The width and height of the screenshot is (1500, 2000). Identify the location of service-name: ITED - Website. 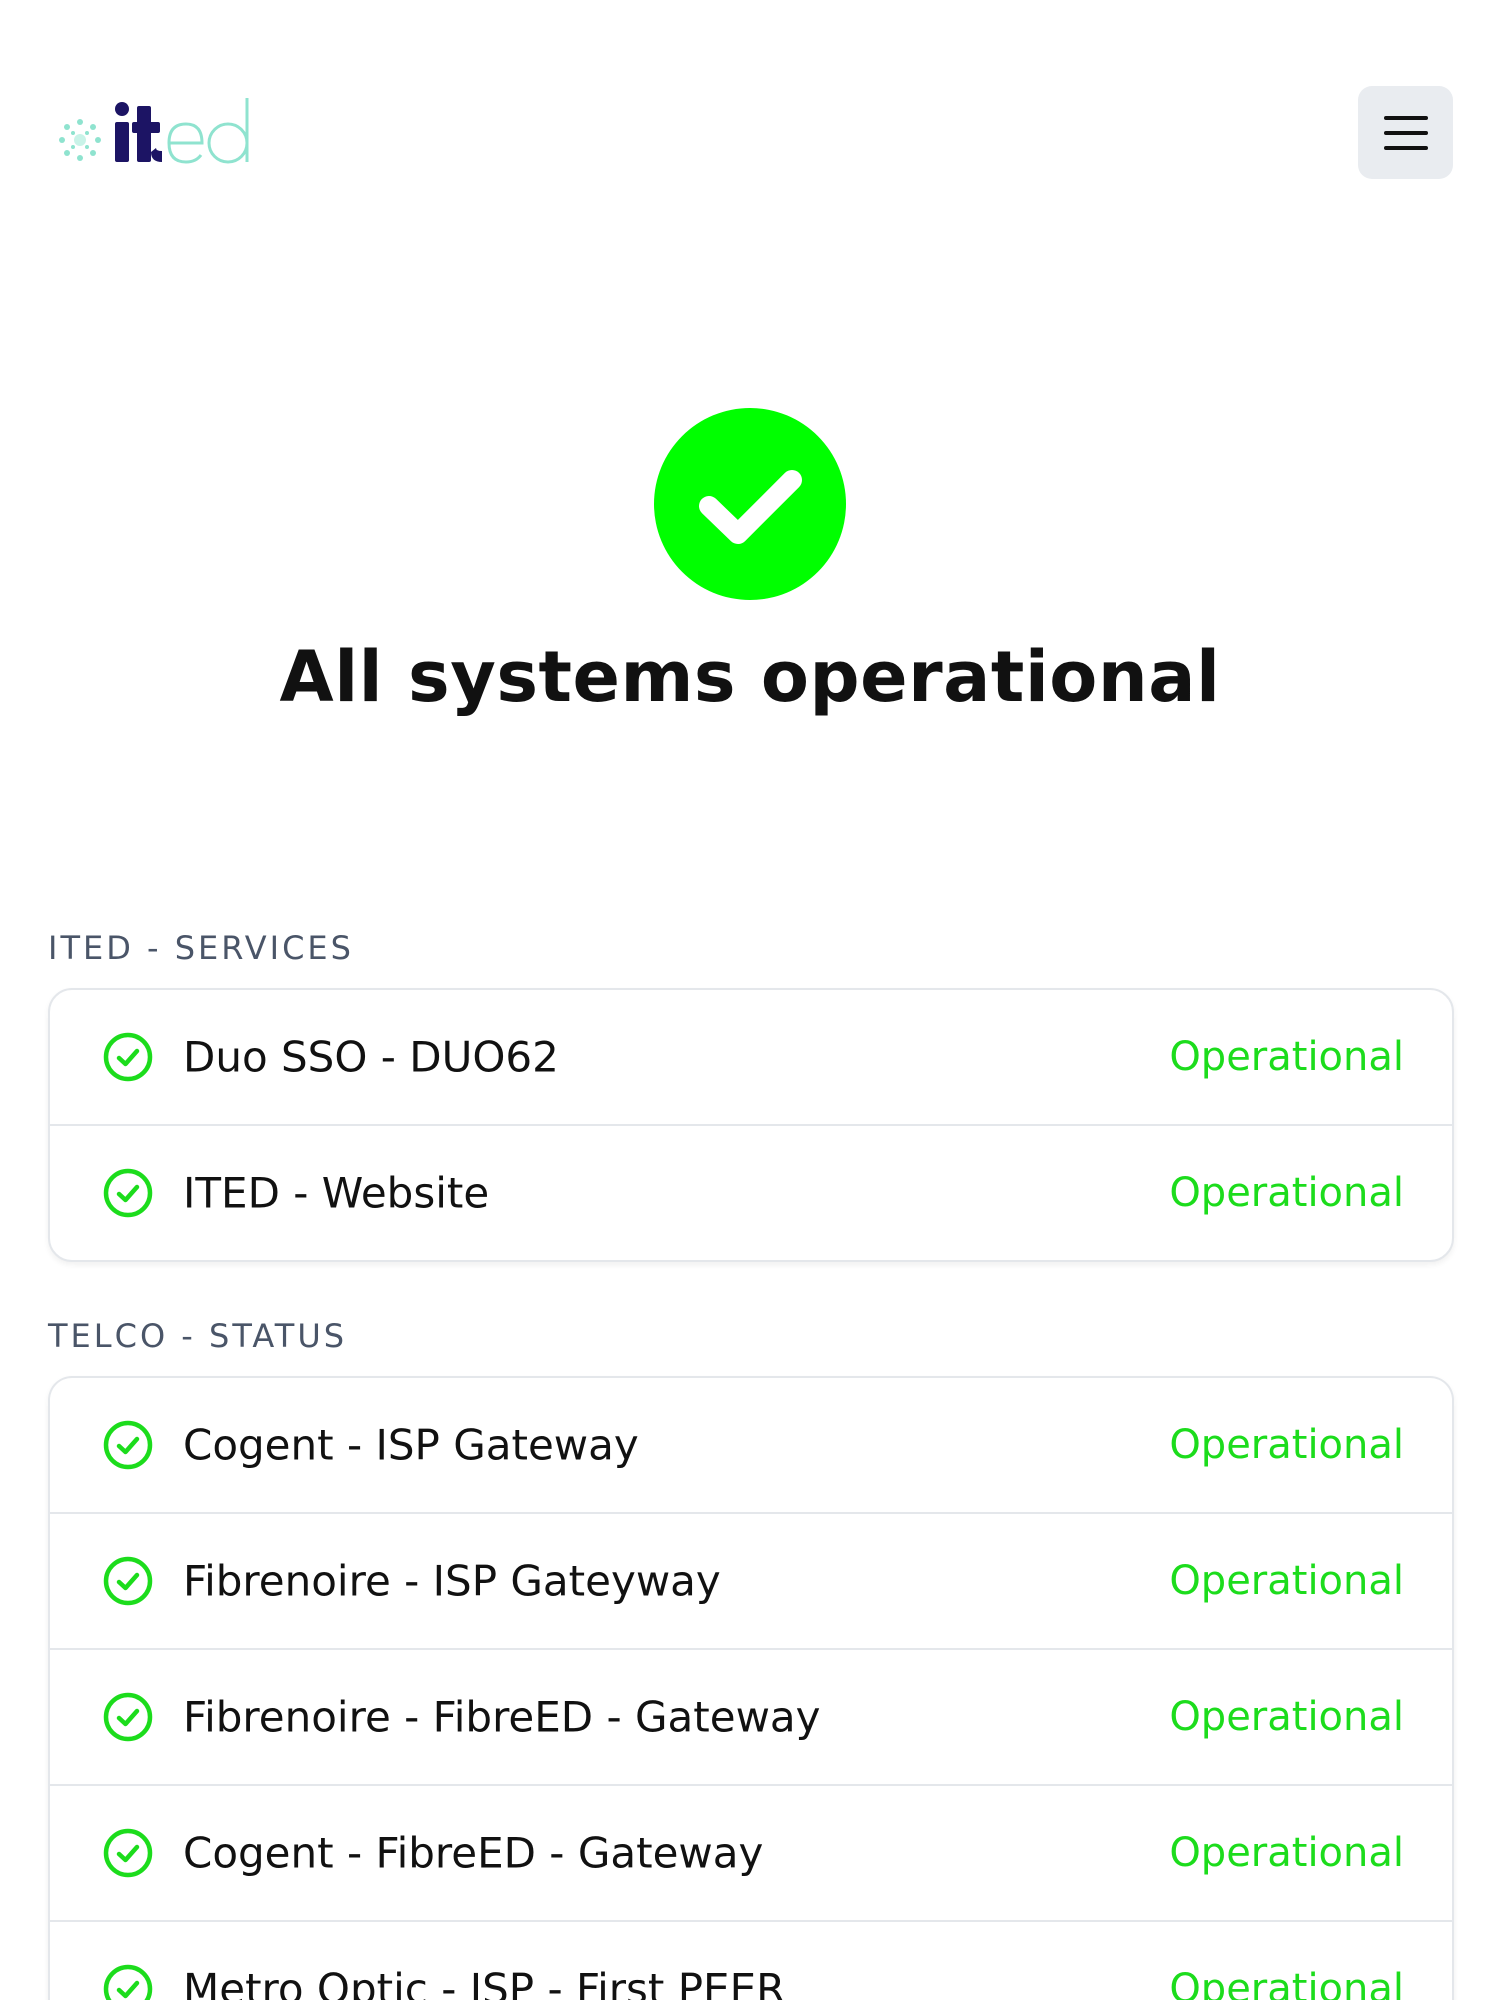
(336, 1193).